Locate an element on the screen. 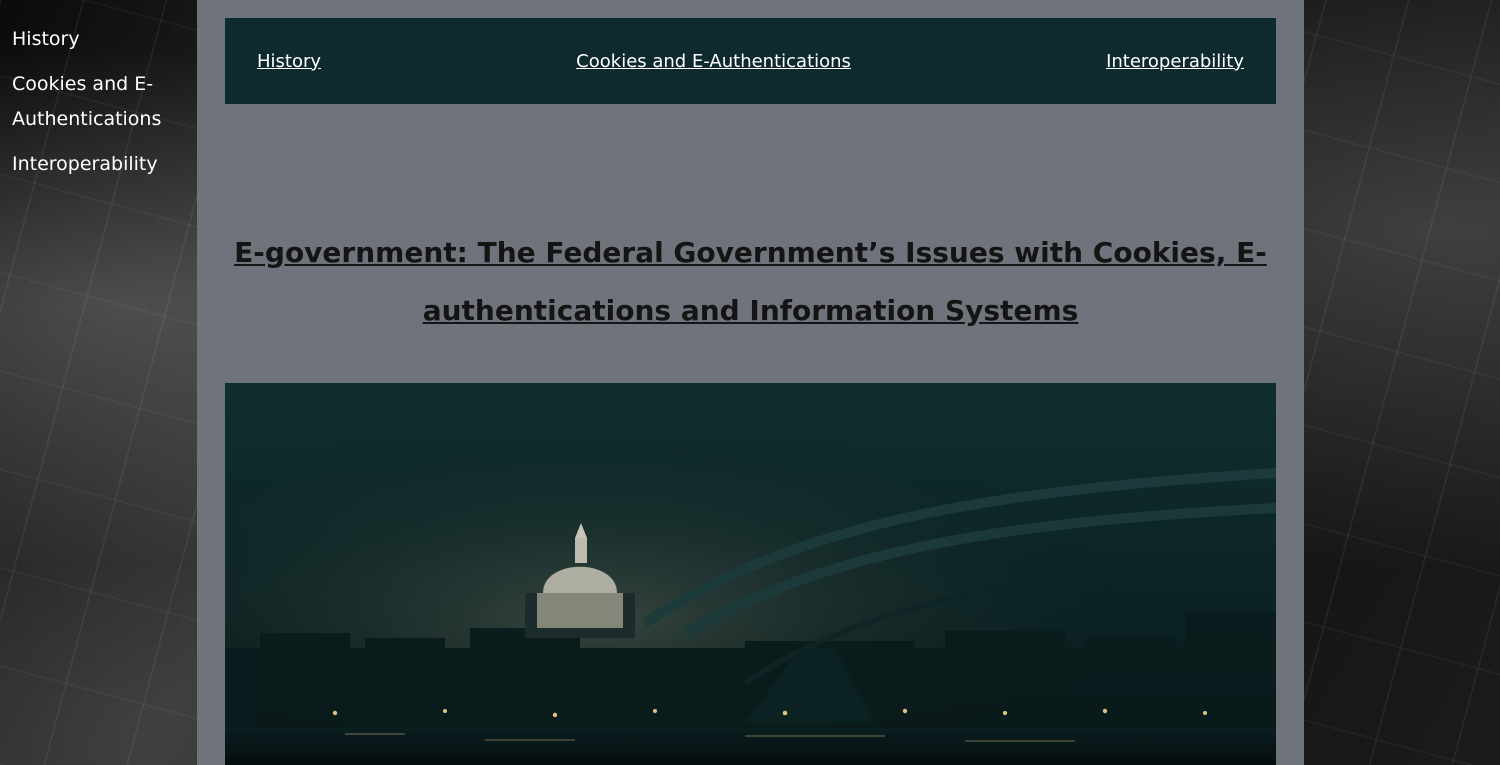 This screenshot has width=1500, height=765. sidebar-item-interoperability: Interoperability is located at coordinates (94, 164).